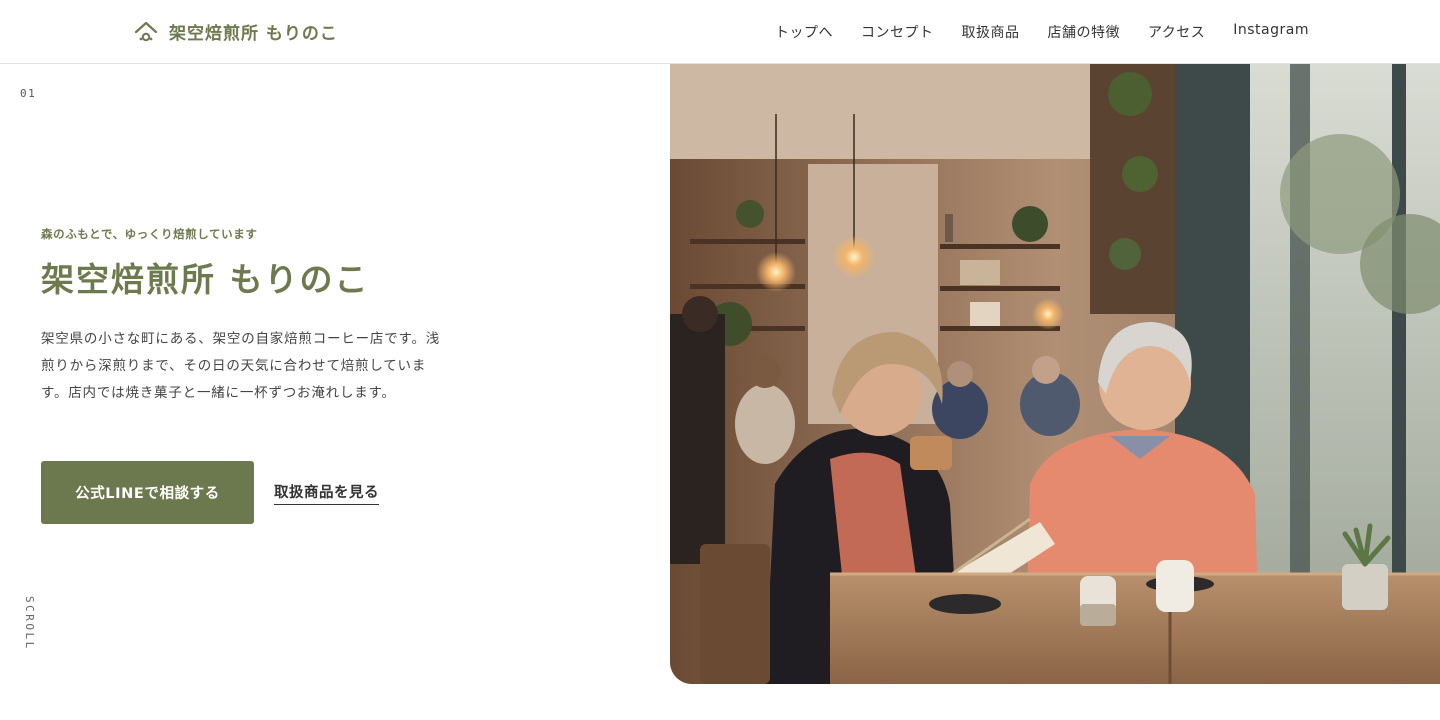 The image size is (1440, 720). I want to click on nav-item-features: 店舗の特徴, so click(1083, 32).